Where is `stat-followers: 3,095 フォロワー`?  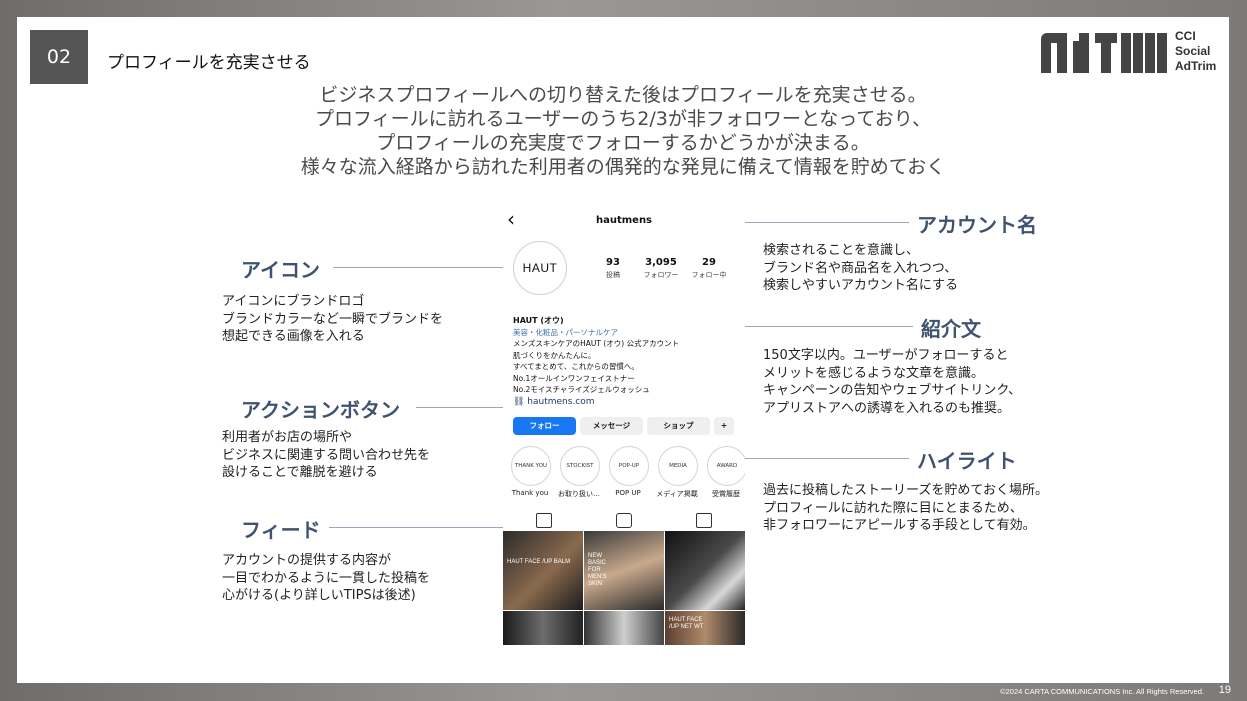 stat-followers: 3,095 フォロワー is located at coordinates (661, 268).